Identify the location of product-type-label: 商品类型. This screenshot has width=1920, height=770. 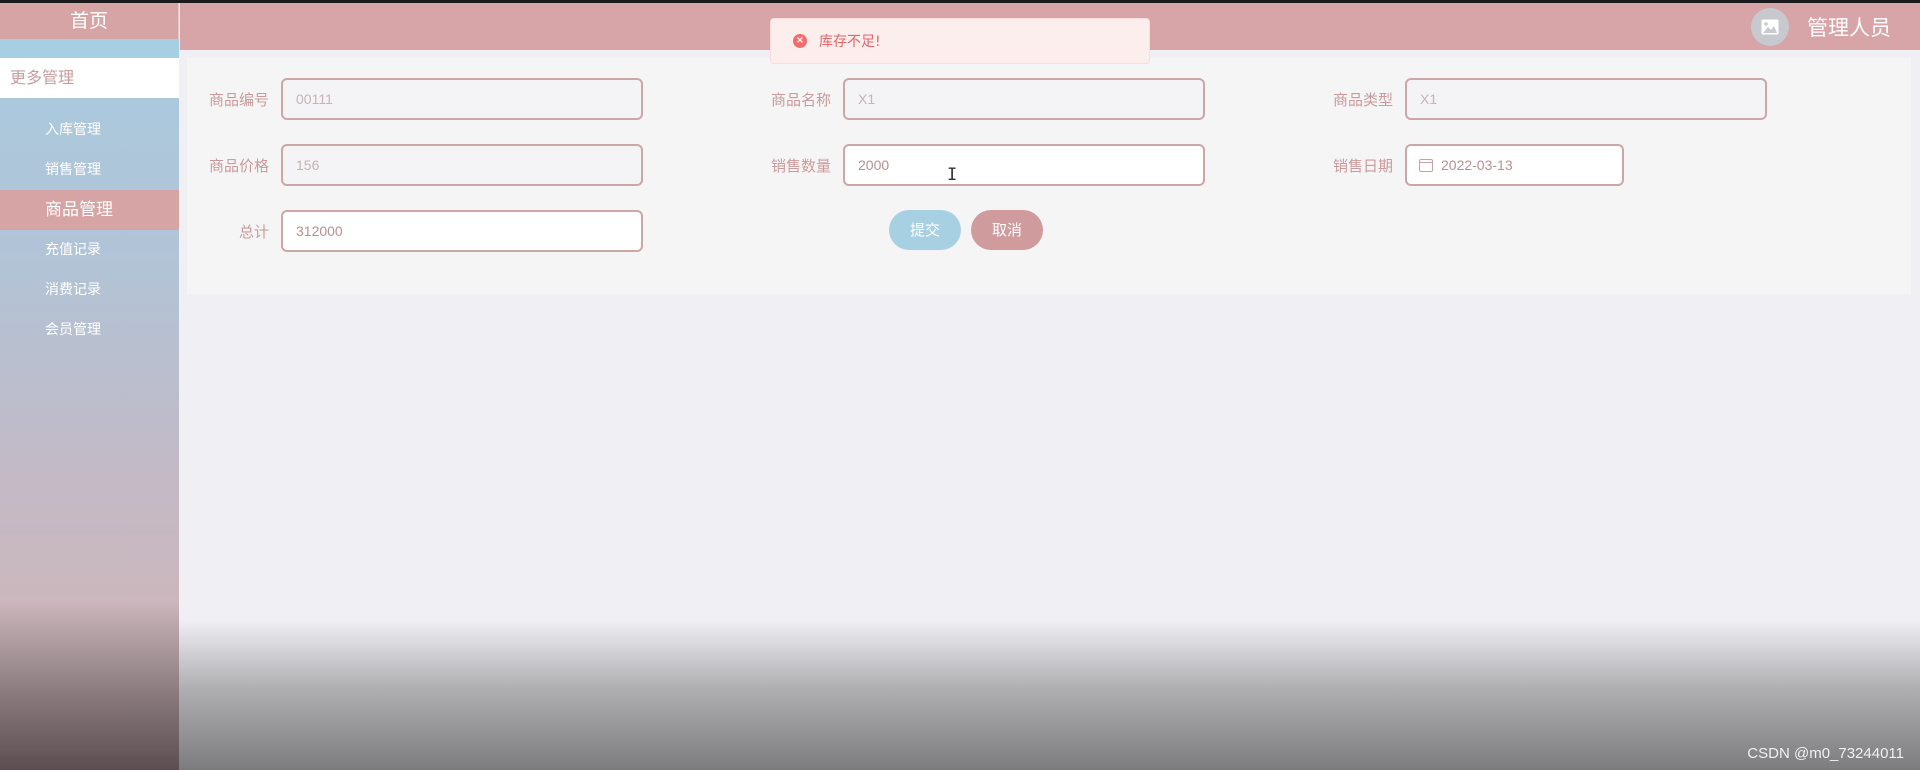
(1362, 99).